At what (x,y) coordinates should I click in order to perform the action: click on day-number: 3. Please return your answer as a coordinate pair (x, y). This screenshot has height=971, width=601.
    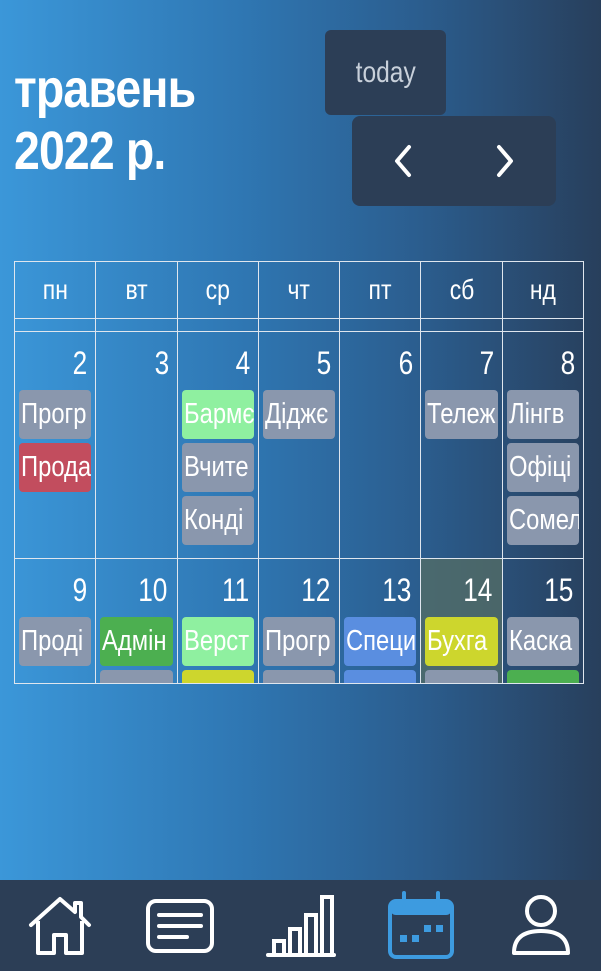
    Looking at the image, I should click on (136, 359).